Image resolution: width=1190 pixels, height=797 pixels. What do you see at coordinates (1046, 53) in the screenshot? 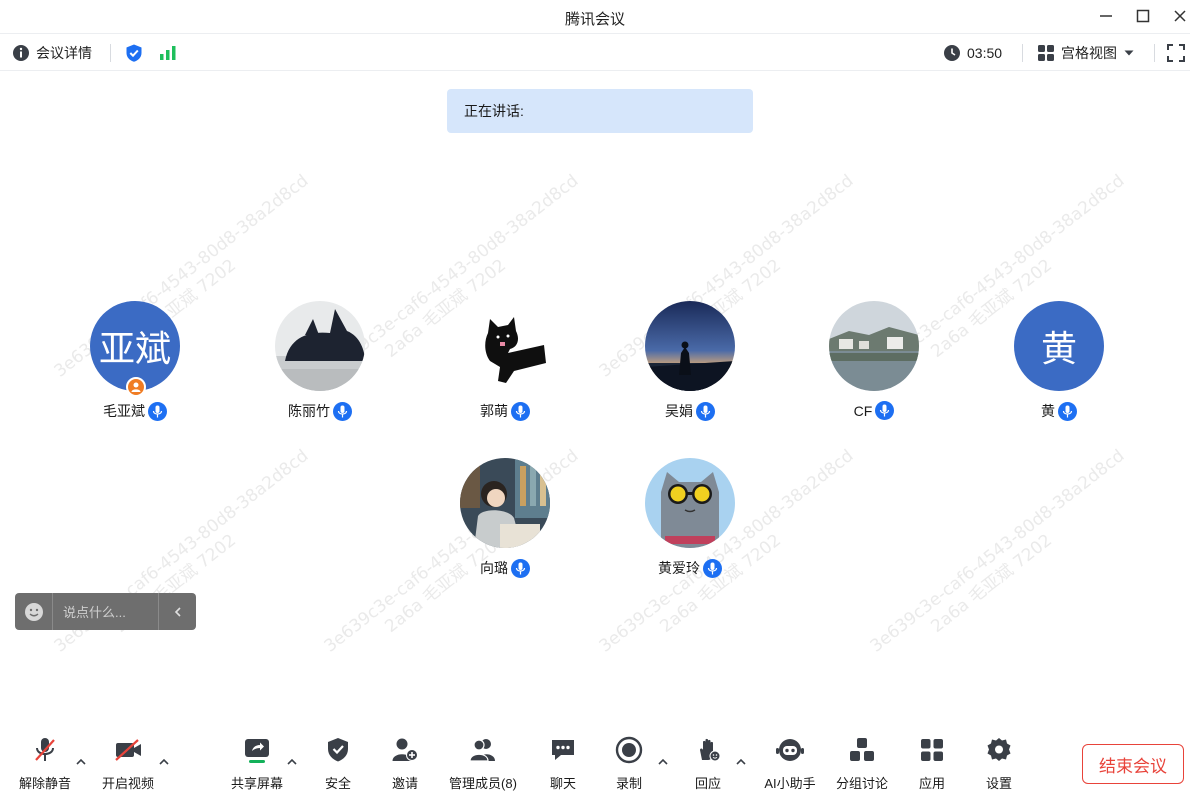
I see `grid-view-icon` at bounding box center [1046, 53].